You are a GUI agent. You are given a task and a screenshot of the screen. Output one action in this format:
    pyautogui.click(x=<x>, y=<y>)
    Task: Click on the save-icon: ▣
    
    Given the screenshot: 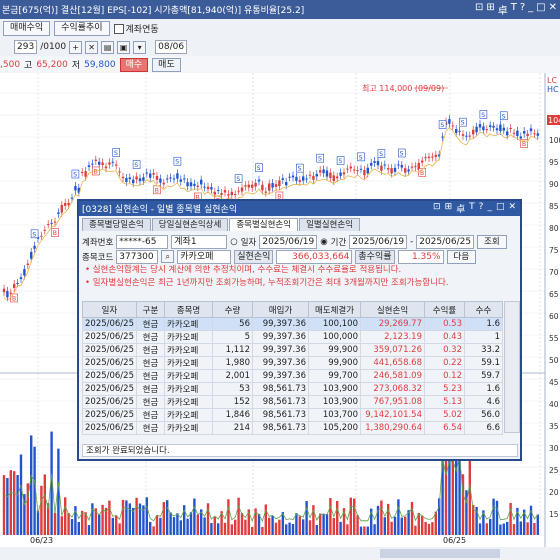 What is the action you would take?
    pyautogui.click(x=124, y=47)
    